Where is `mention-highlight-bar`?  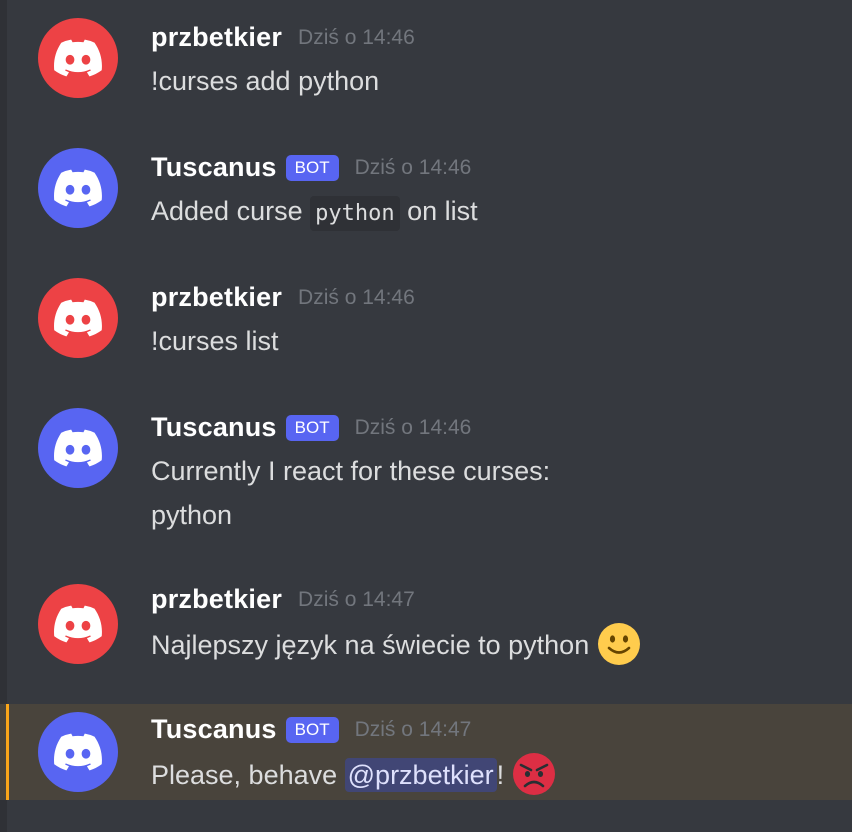
mention-highlight-bar is located at coordinates (7, 752).